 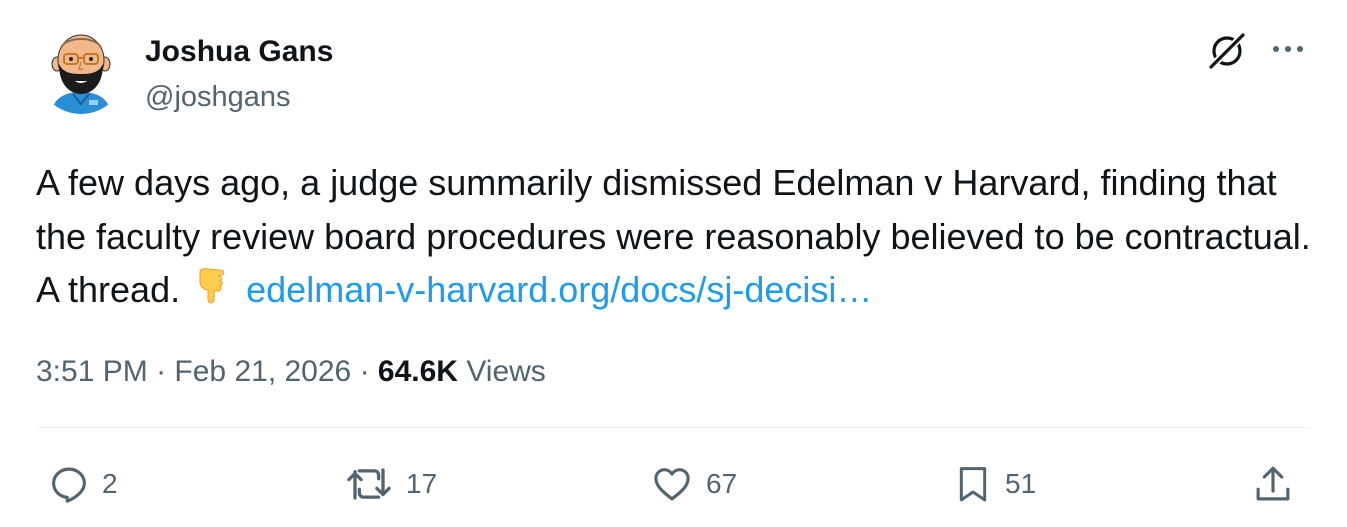 What do you see at coordinates (422, 483) in the screenshot?
I see `repost-count: 17` at bounding box center [422, 483].